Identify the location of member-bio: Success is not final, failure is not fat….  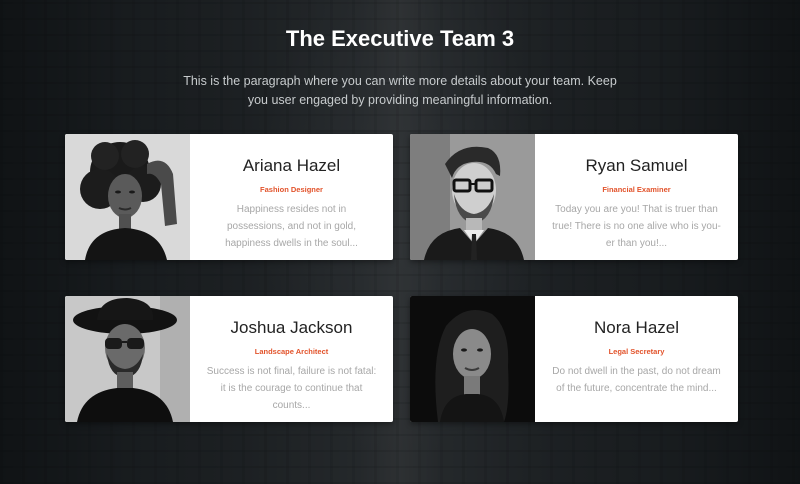
(291, 388).